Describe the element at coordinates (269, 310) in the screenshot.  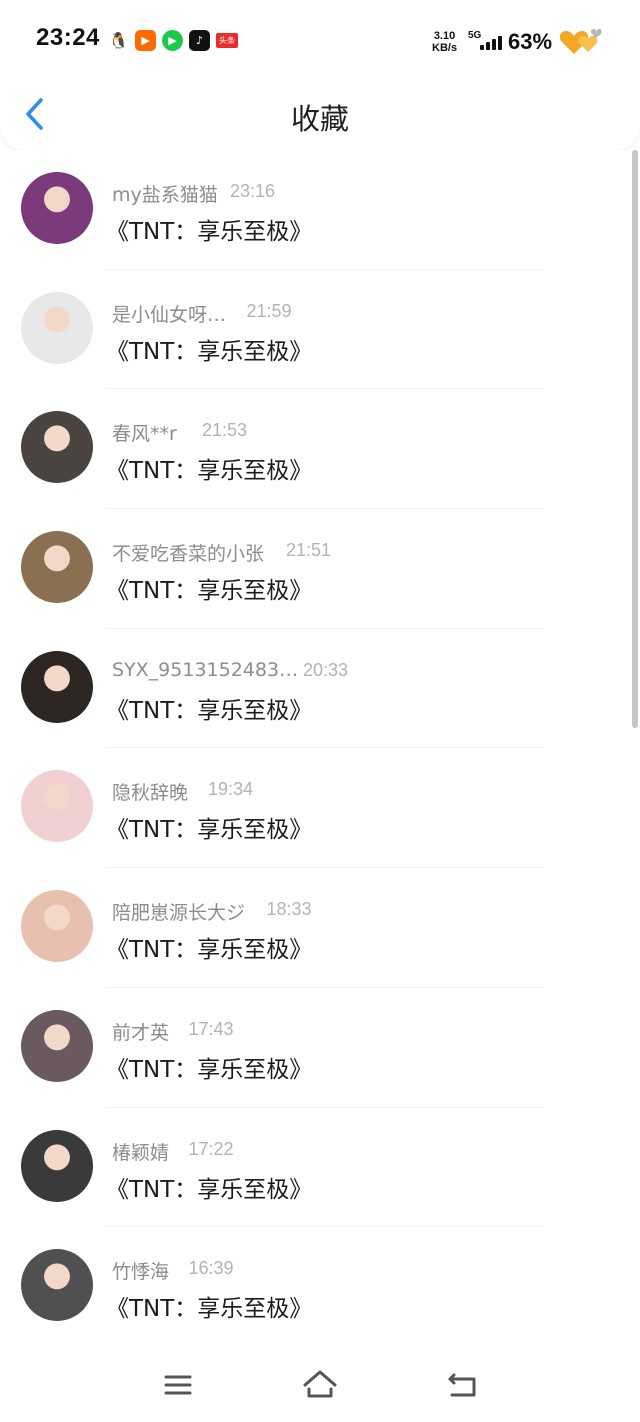
I see `item-time: 21:59` at that location.